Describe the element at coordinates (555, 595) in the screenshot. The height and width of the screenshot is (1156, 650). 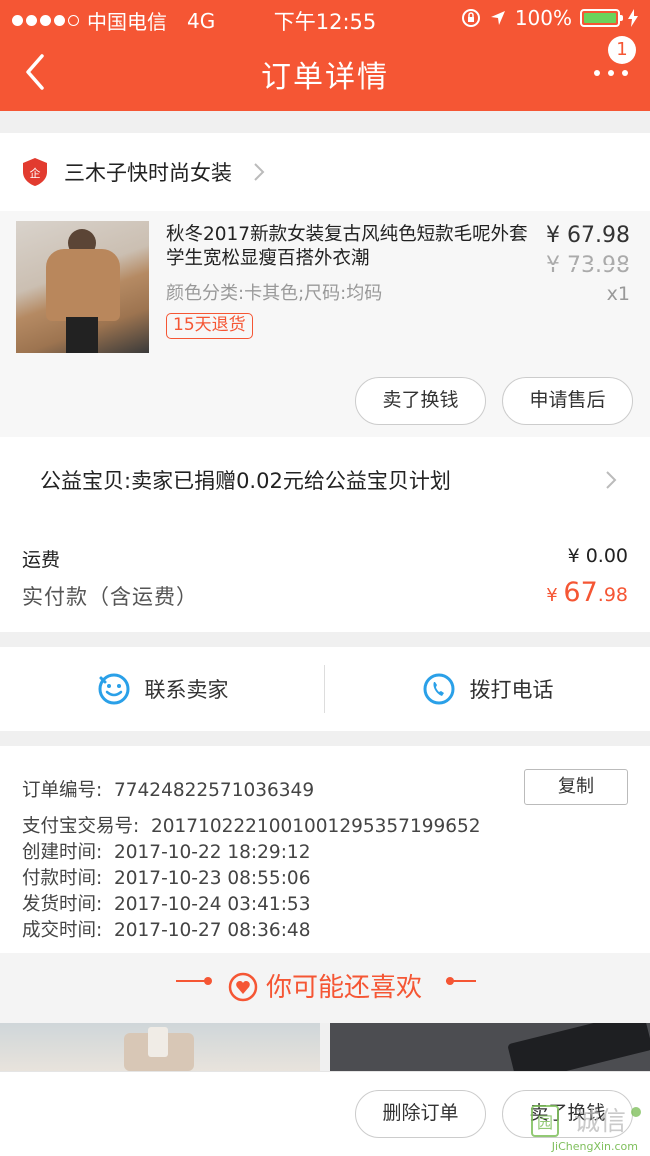
I see `paid-currency: ¥` at that location.